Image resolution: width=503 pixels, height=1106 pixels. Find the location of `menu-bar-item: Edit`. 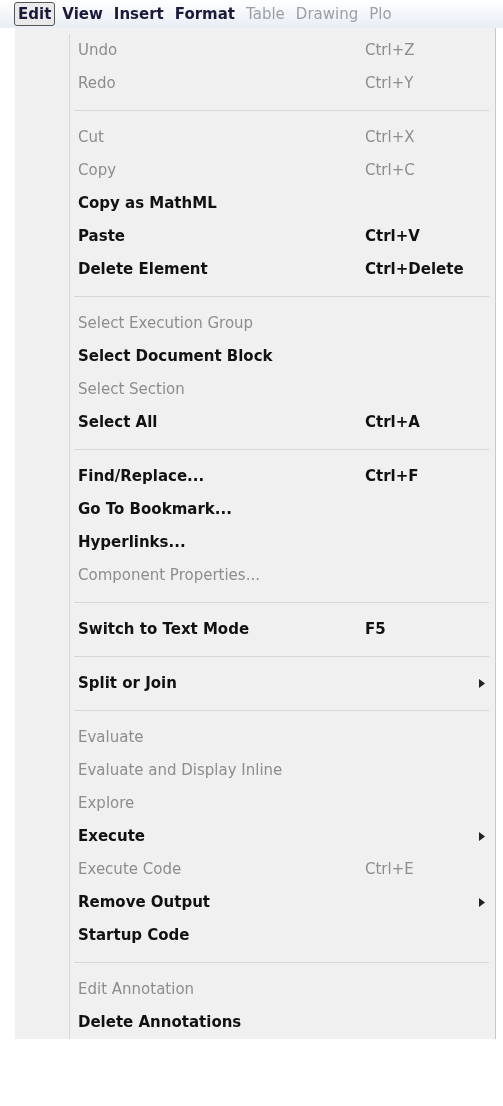

menu-bar-item: Edit is located at coordinates (35, 14).